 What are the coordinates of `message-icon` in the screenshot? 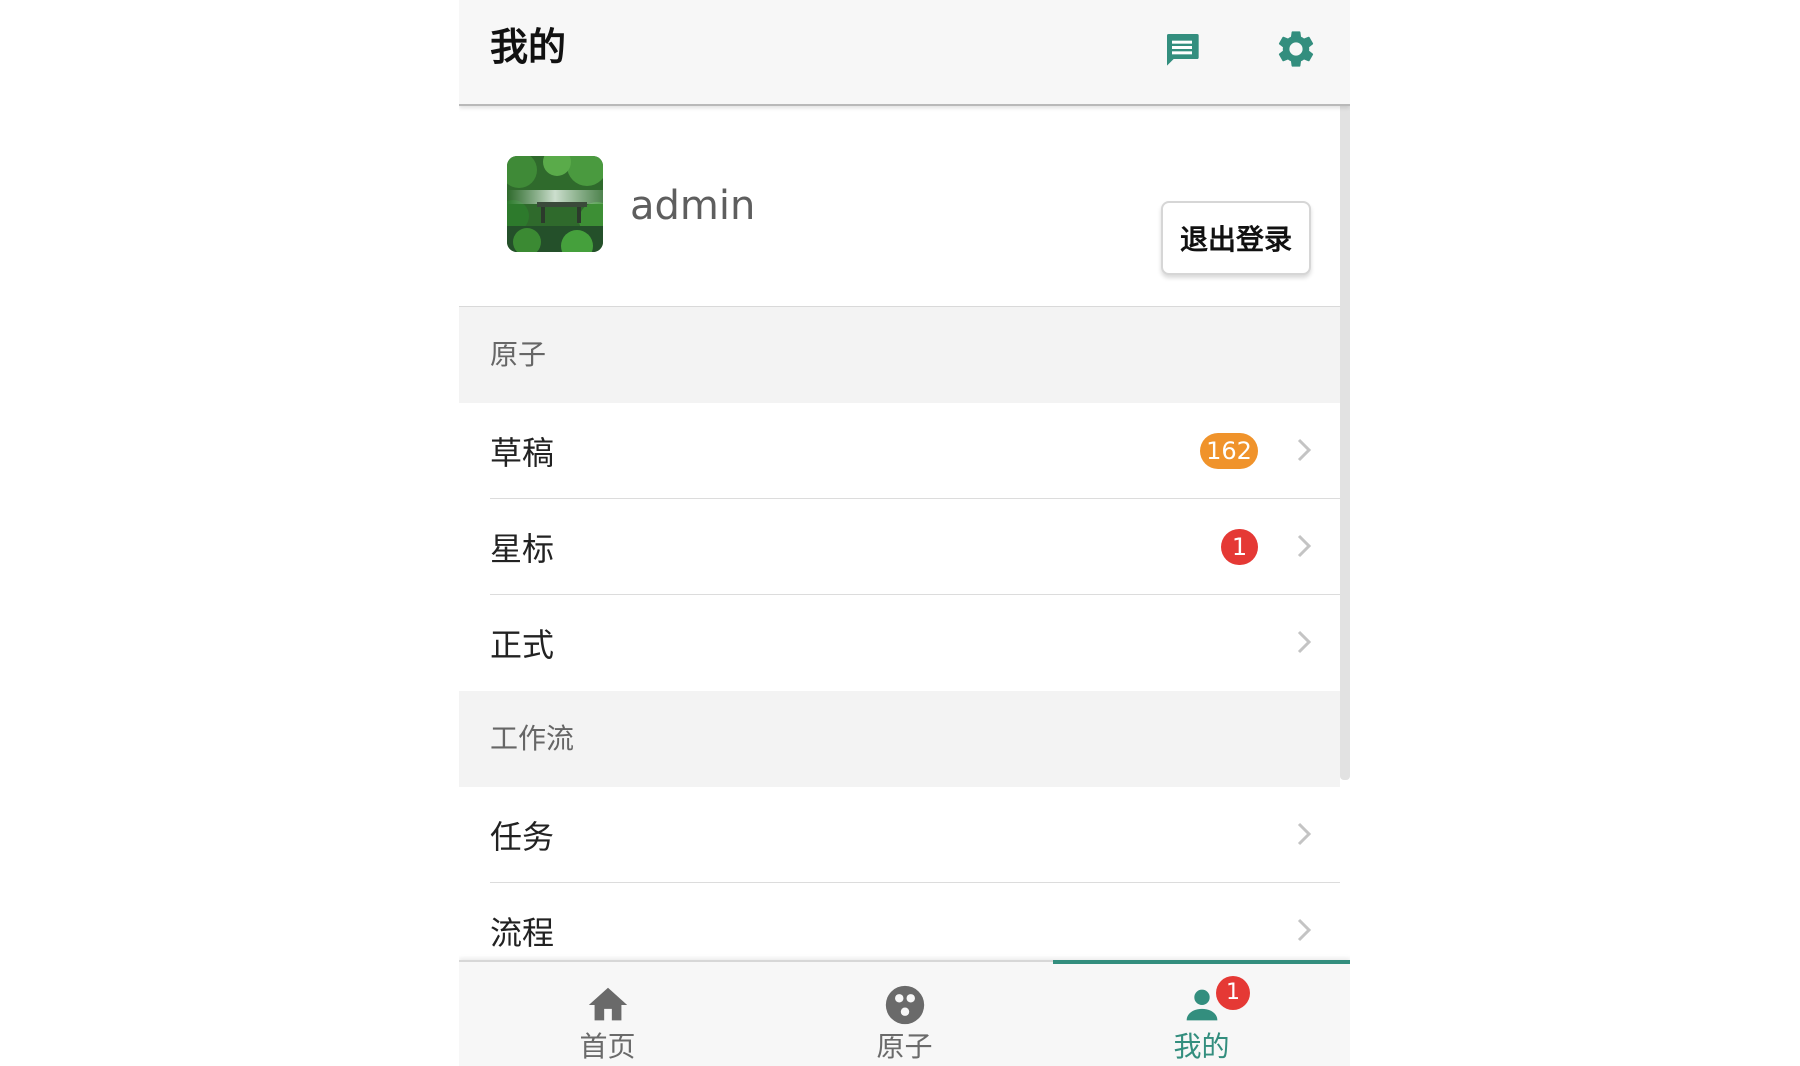 It's located at (1182, 49).